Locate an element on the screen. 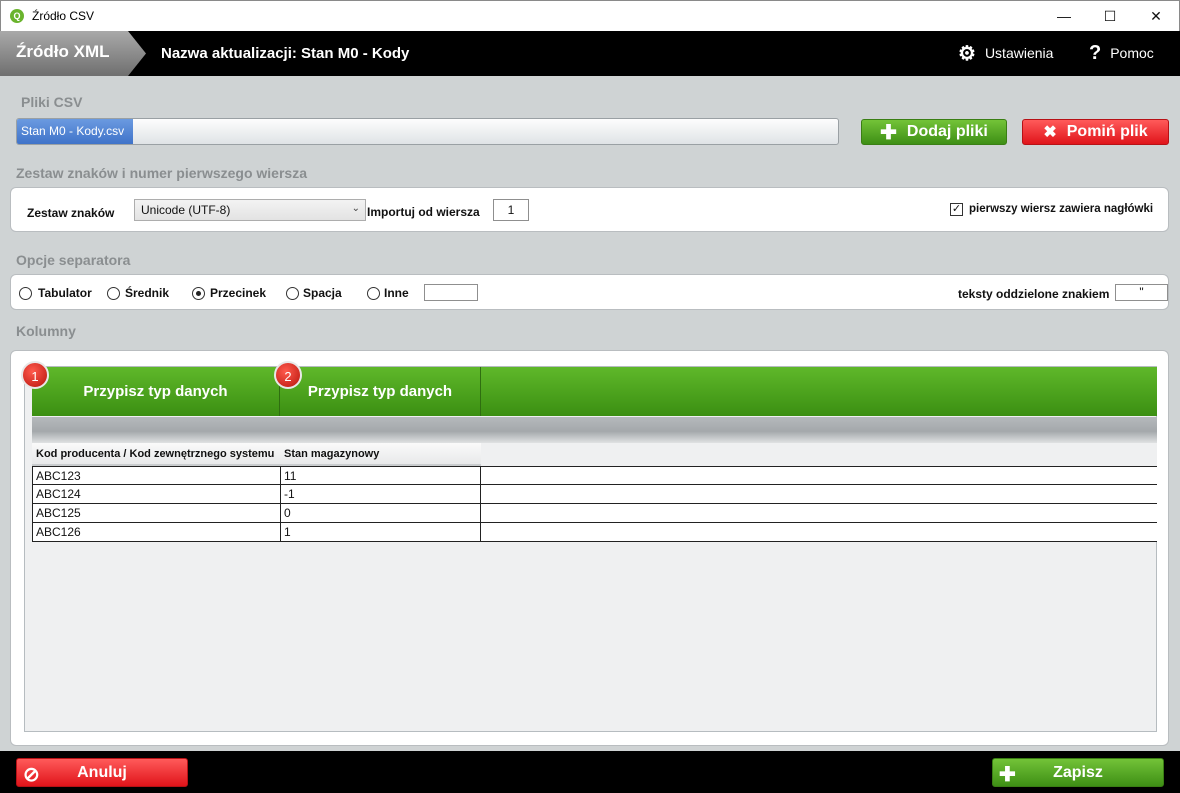 This screenshot has height=793, width=1180. assign-type-label-2: Przypisz typ danych is located at coordinates (380, 391).